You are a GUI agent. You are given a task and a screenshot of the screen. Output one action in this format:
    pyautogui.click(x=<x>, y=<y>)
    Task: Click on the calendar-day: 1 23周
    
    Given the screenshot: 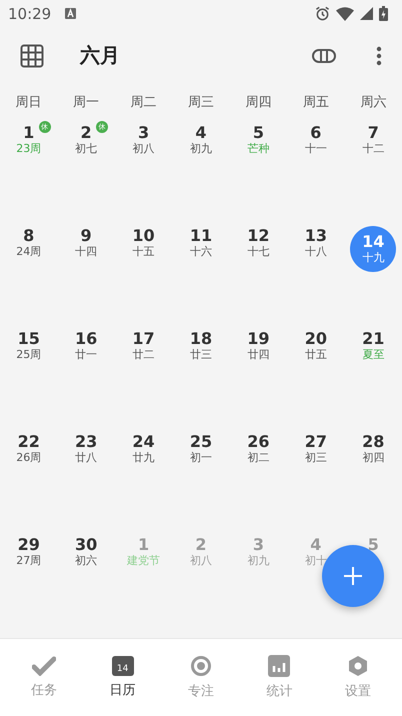 What is the action you would take?
    pyautogui.click(x=29, y=139)
    